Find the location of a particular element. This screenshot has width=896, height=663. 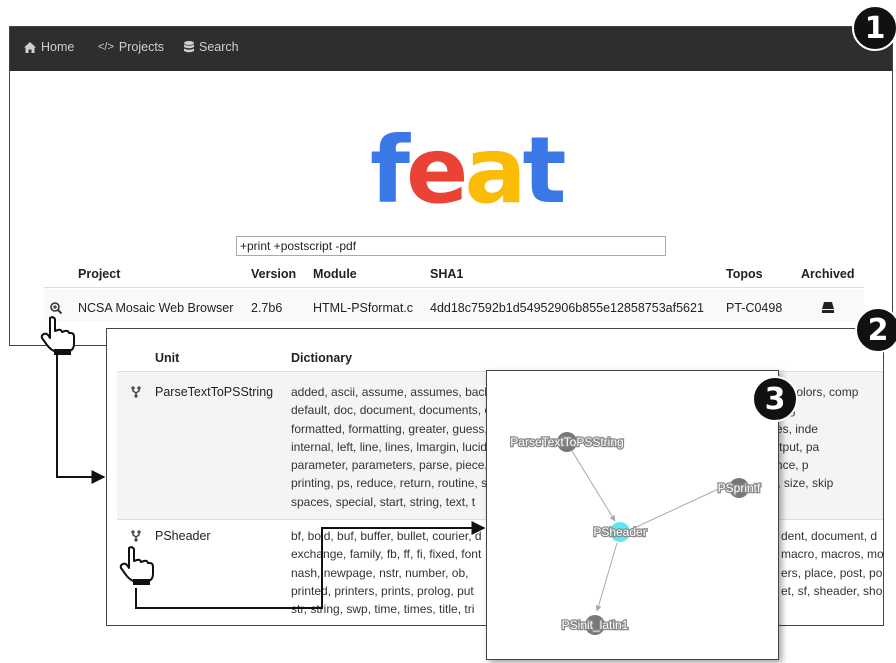

step-badge-3: 3 is located at coordinates (775, 399).